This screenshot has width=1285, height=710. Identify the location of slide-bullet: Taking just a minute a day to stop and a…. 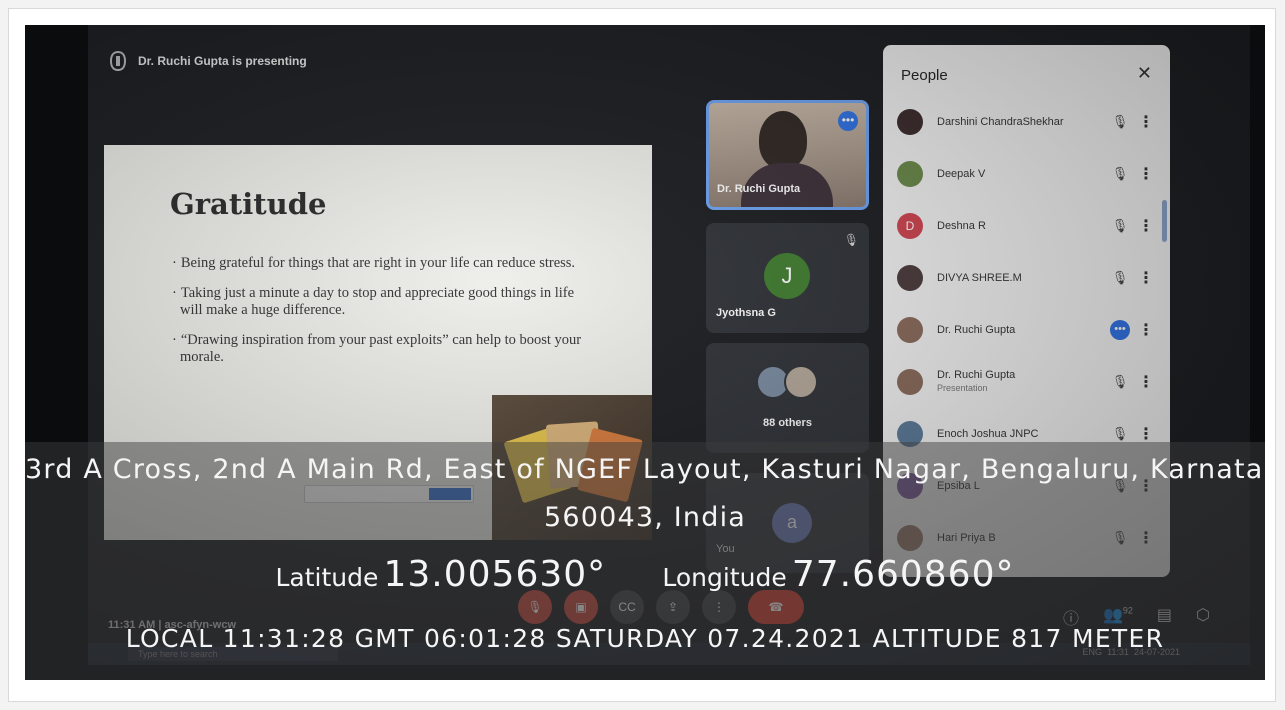
(382, 302).